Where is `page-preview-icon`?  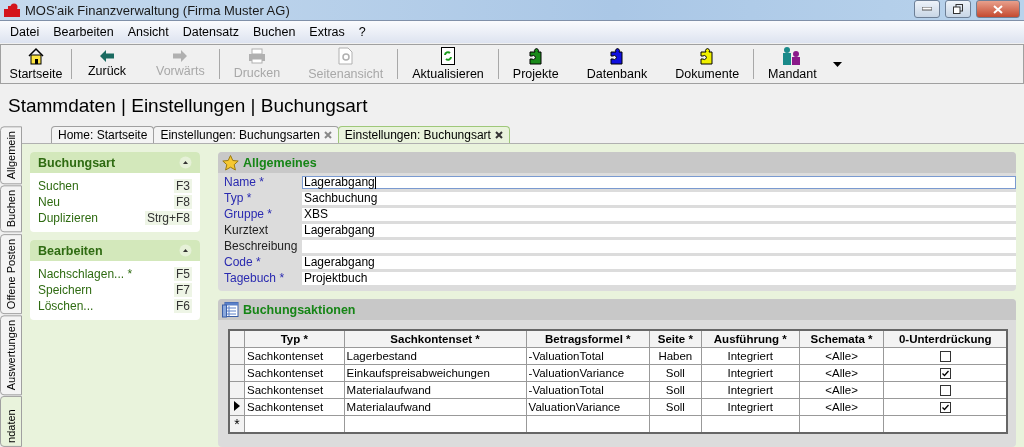
page-preview-icon is located at coordinates (345, 56).